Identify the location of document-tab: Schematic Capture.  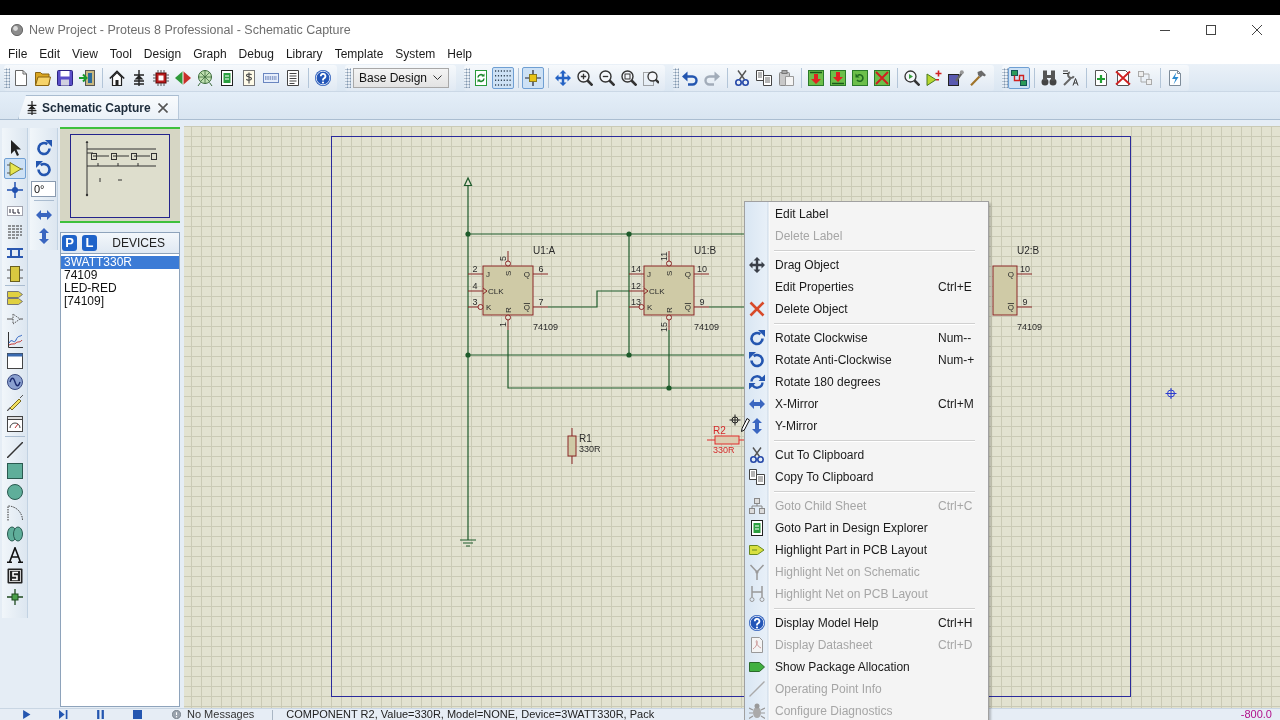
(98, 107).